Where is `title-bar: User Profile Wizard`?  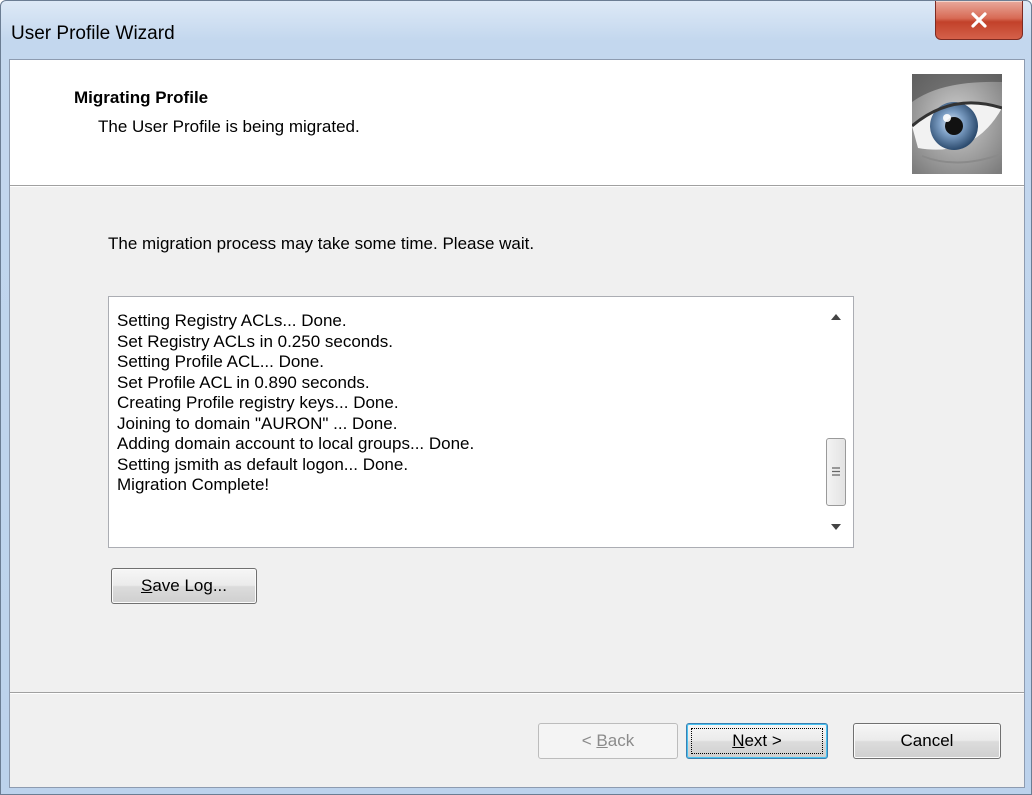
title-bar: User Profile Wizard is located at coordinates (516, 30).